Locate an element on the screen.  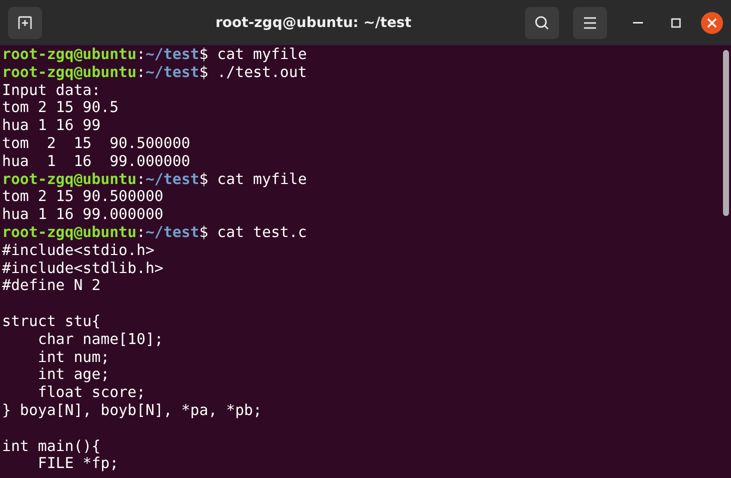
output-line: int main(){ is located at coordinates (51, 445).